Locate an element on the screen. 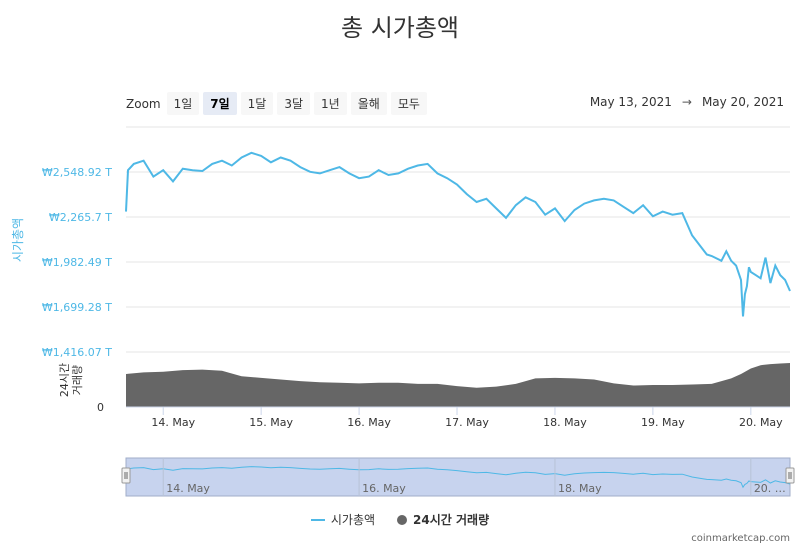 The width and height of the screenshot is (800, 550). navigator-right-handle is located at coordinates (790, 475).